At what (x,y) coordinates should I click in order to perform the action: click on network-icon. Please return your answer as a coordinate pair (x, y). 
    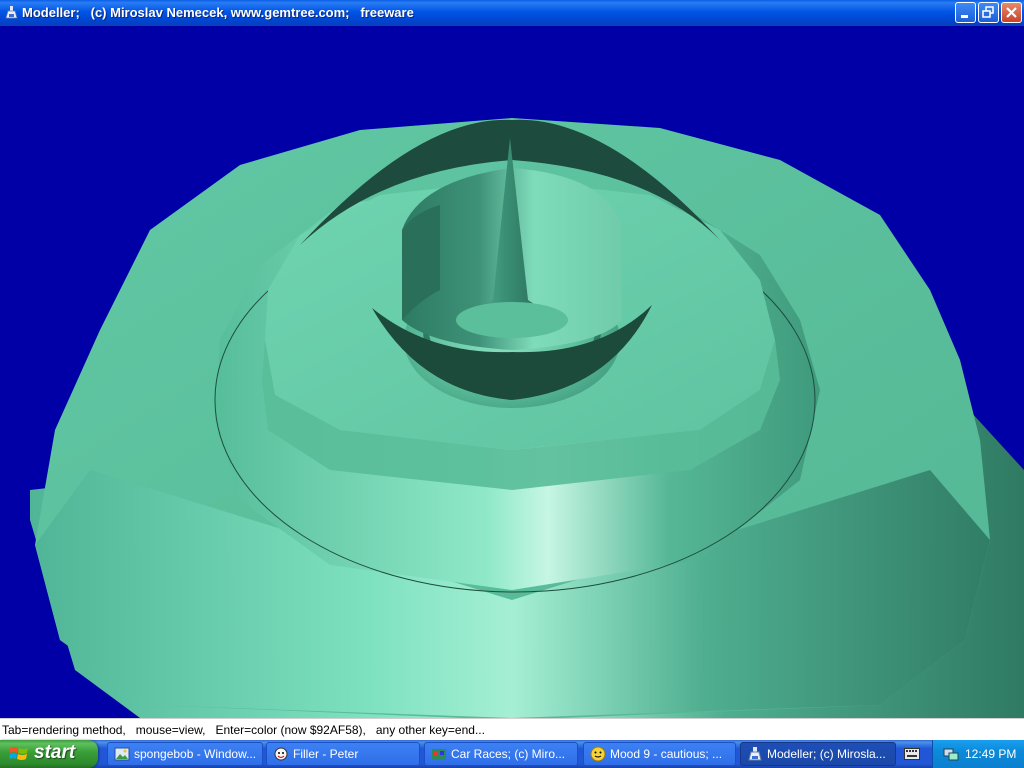
    Looking at the image, I should click on (951, 754).